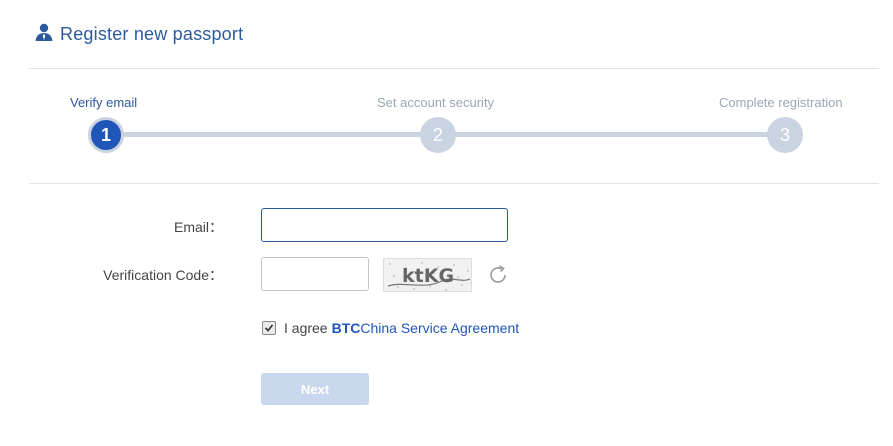 The height and width of the screenshot is (446, 893). What do you see at coordinates (306, 328) in the screenshot?
I see `agree-prefix: I agree` at bounding box center [306, 328].